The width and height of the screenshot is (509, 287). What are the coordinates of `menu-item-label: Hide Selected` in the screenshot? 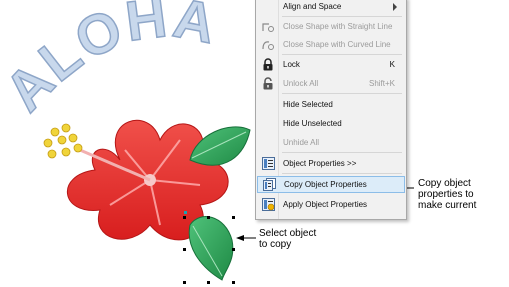 It's located at (308, 104).